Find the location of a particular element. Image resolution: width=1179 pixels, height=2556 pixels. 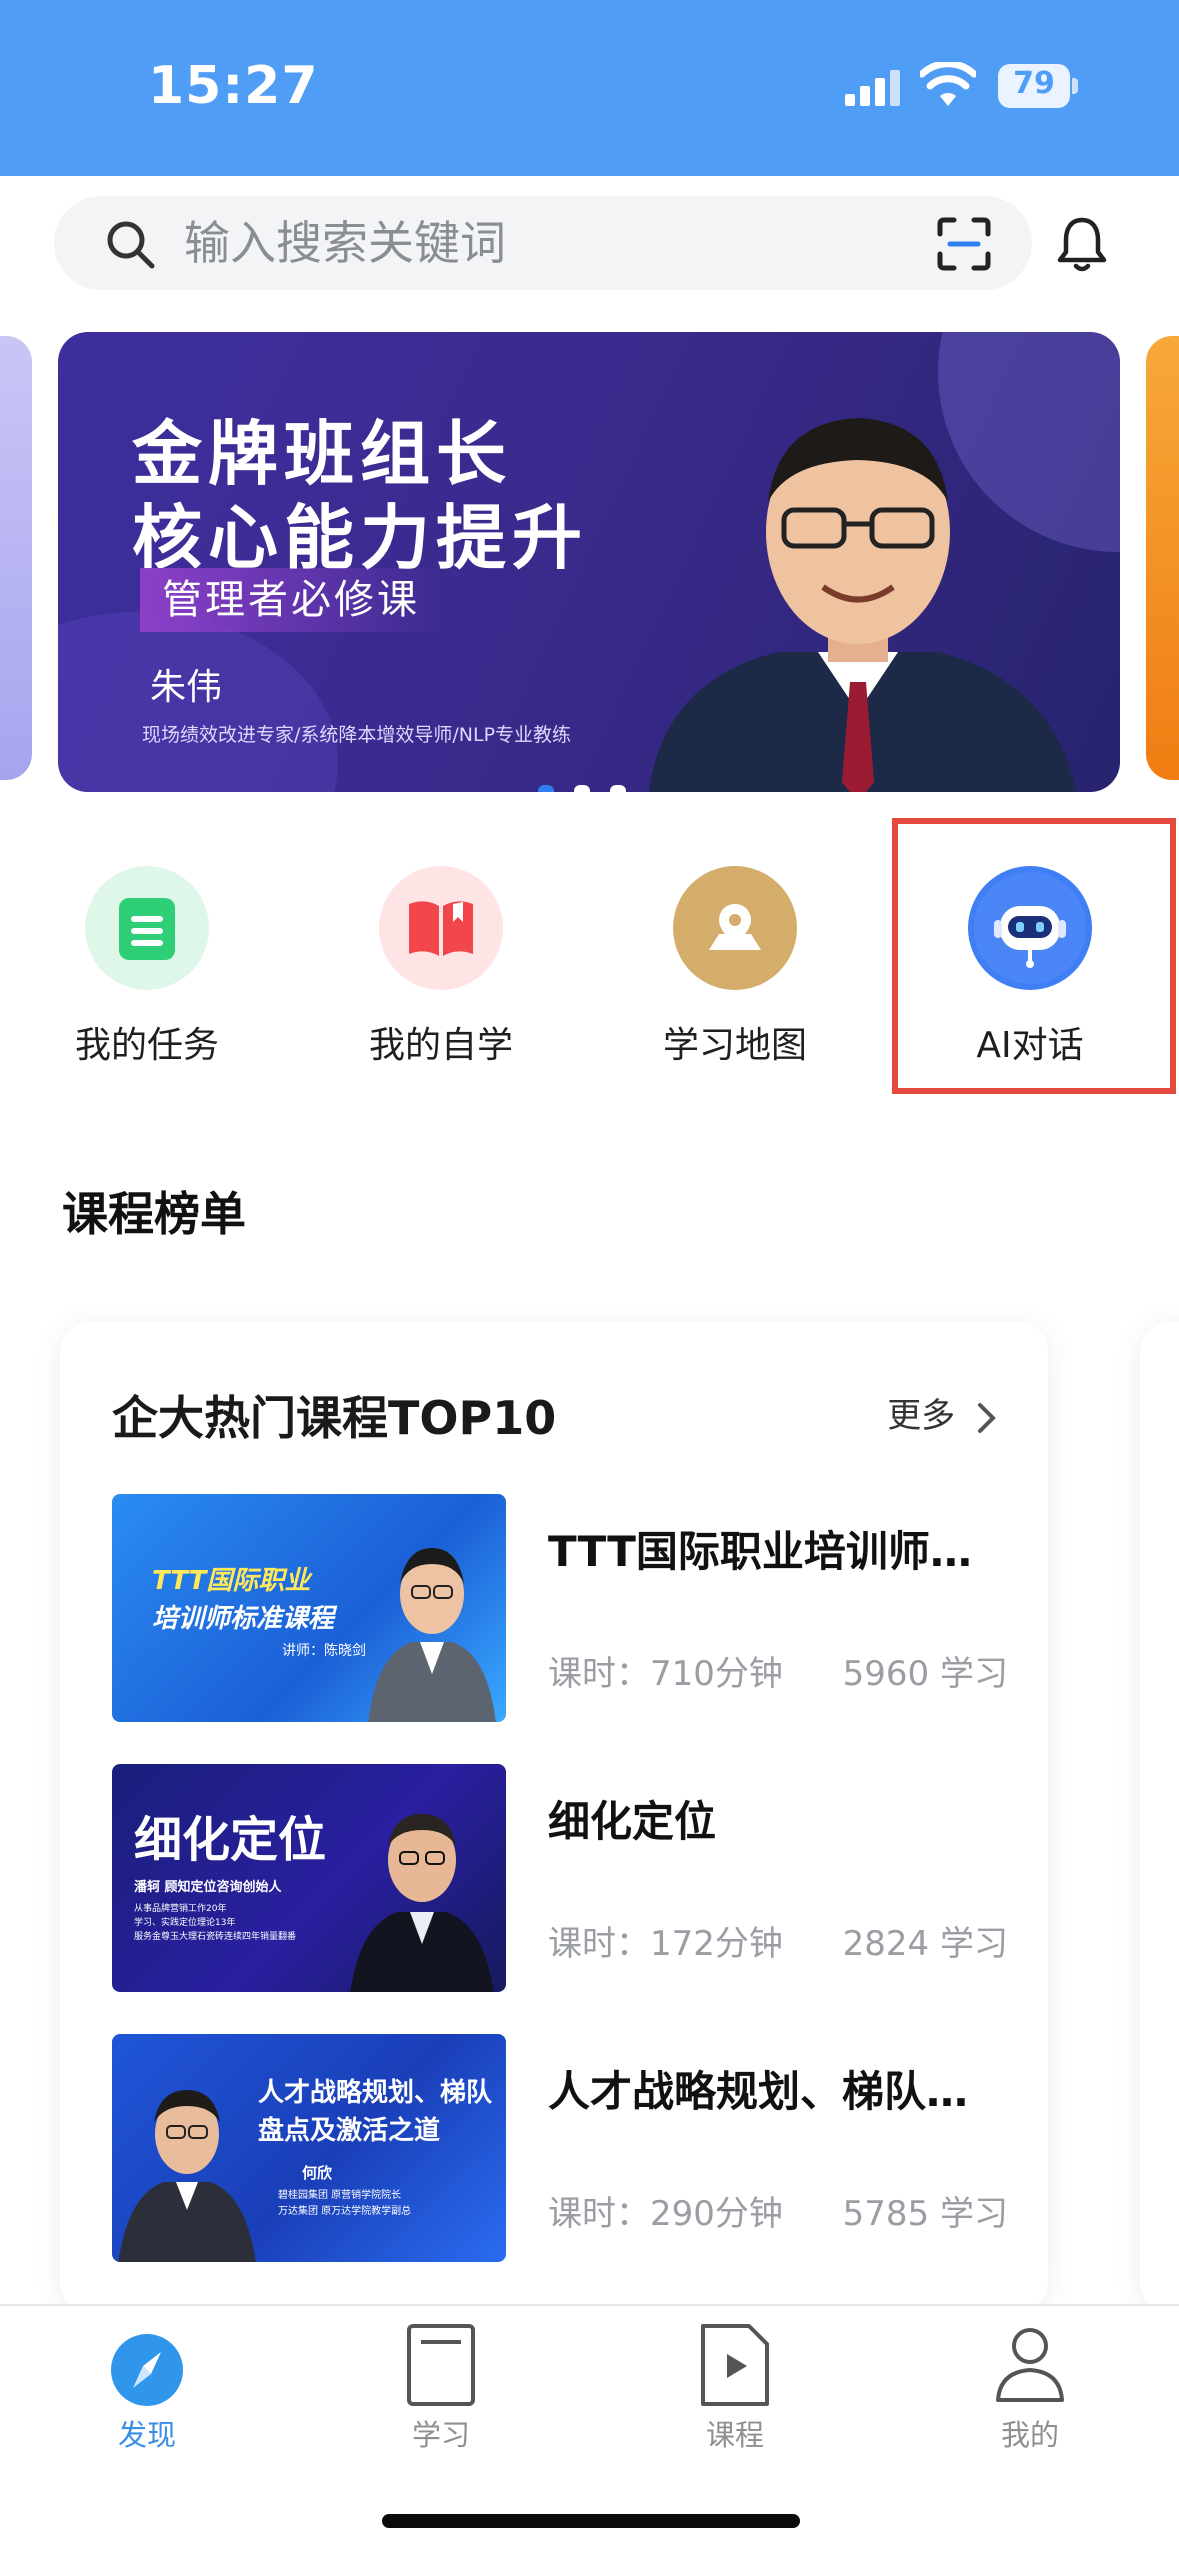

battery-level: 79 is located at coordinates (1034, 83).